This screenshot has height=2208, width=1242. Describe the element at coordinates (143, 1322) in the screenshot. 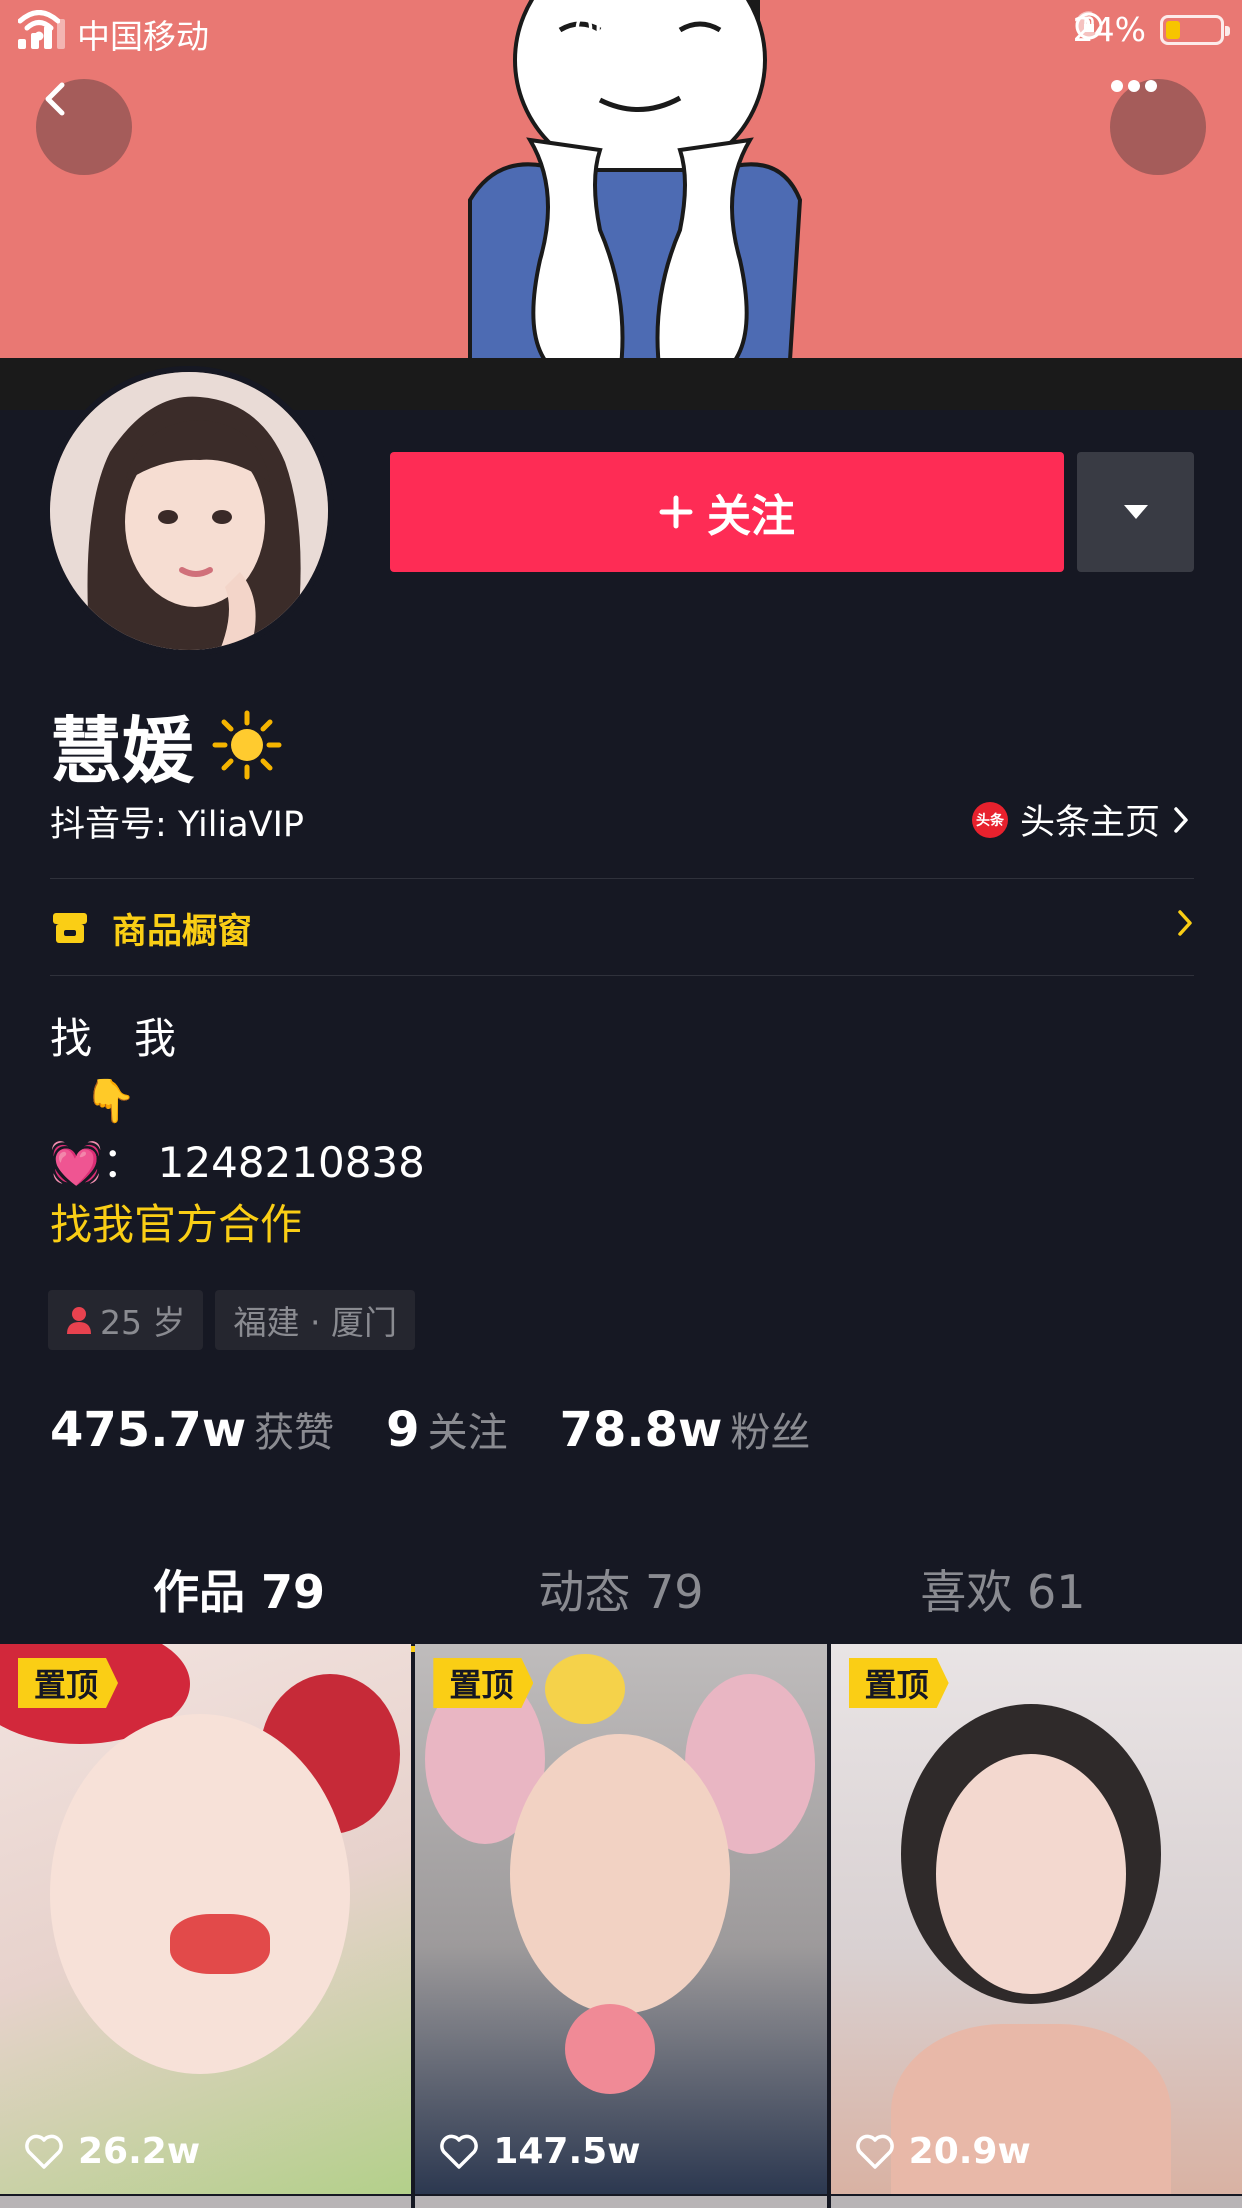

I see `age-label: 25 岁` at that location.